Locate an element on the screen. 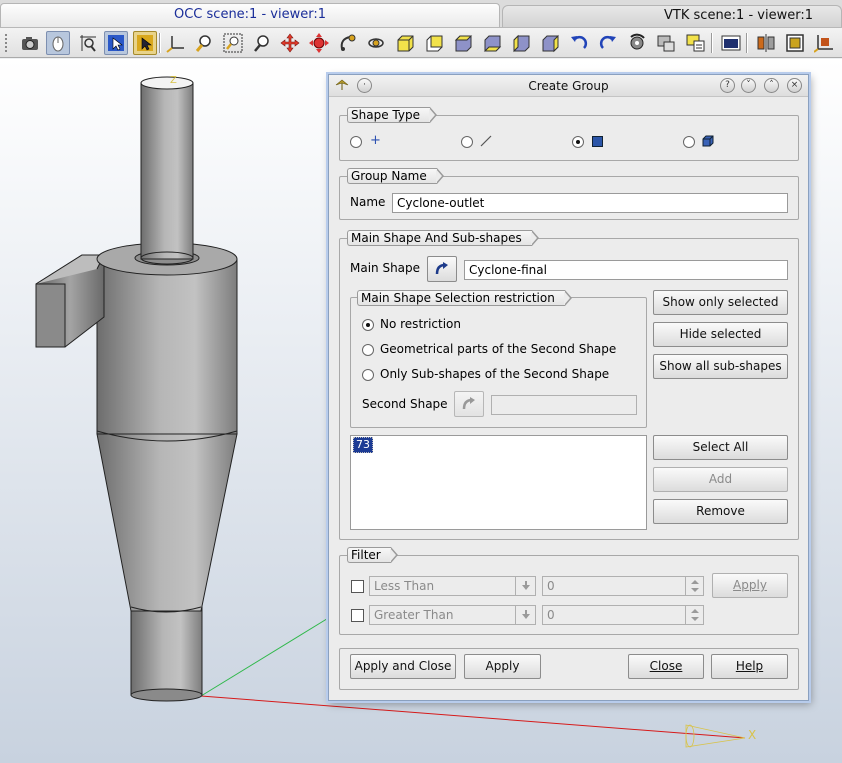 This screenshot has width=842, height=763. clipping-icon is located at coordinates (766, 43).